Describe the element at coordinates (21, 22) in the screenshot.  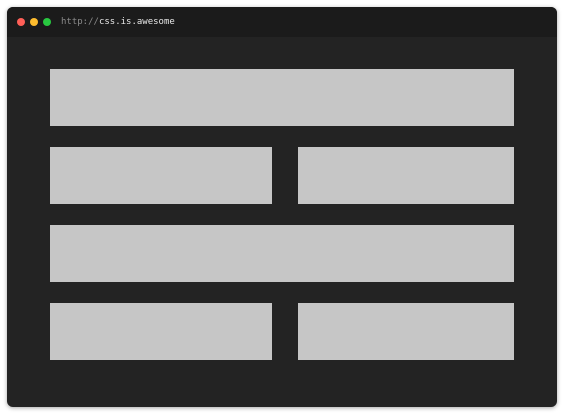
I see `close-button` at that location.